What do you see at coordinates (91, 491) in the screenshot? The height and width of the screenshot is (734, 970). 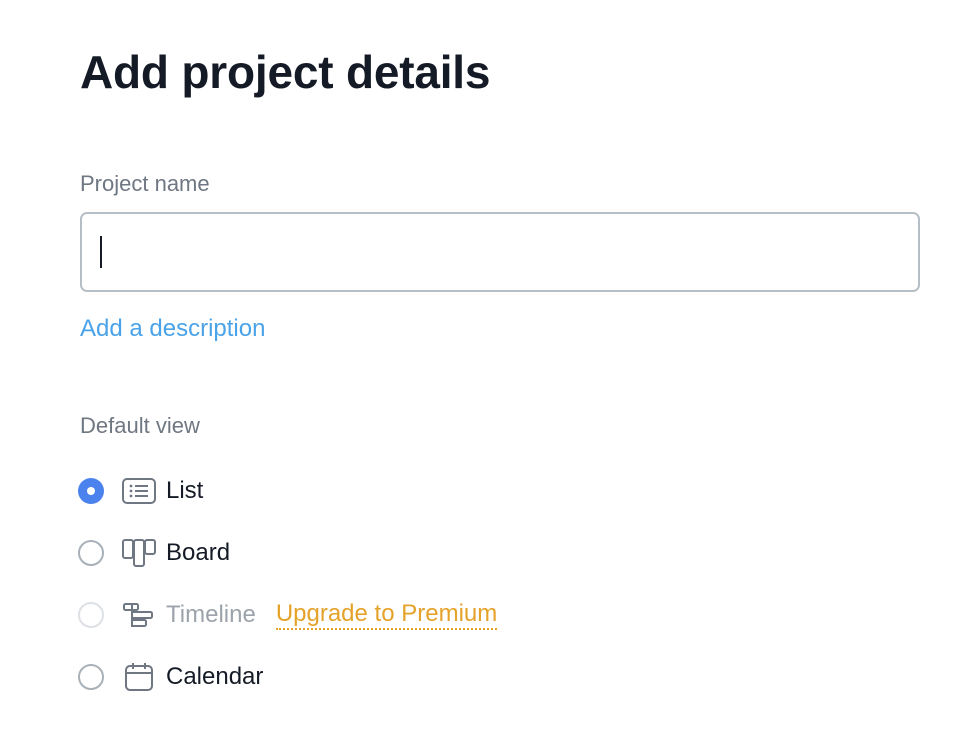 I see `list-radio` at bounding box center [91, 491].